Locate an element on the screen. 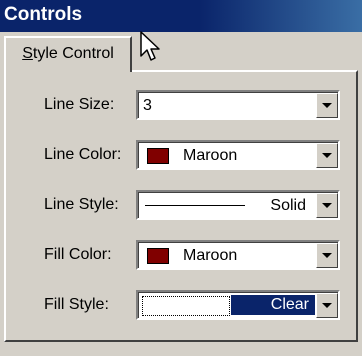 The image size is (362, 356). fill-color-row: Fill Color: Maroon is located at coordinates (181, 255).